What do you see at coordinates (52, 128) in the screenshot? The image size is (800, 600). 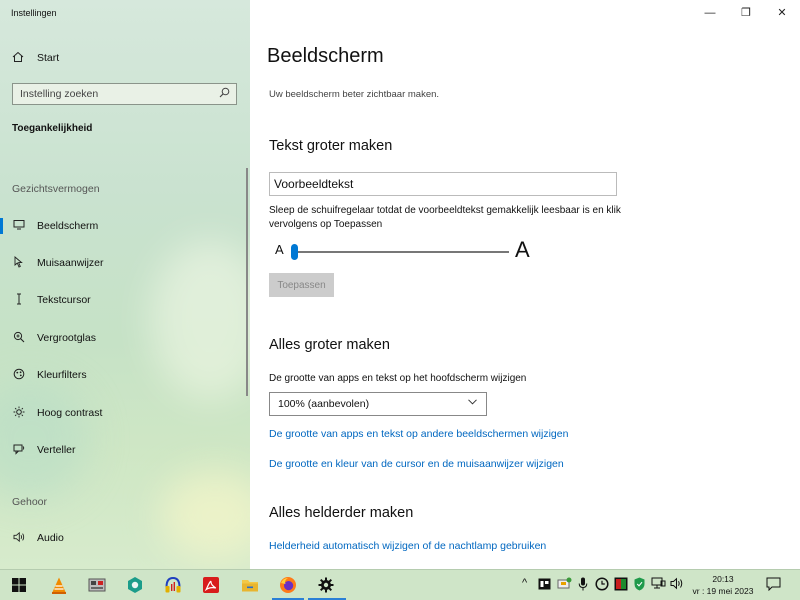 I see `section-title: Toegankelijkheid` at bounding box center [52, 128].